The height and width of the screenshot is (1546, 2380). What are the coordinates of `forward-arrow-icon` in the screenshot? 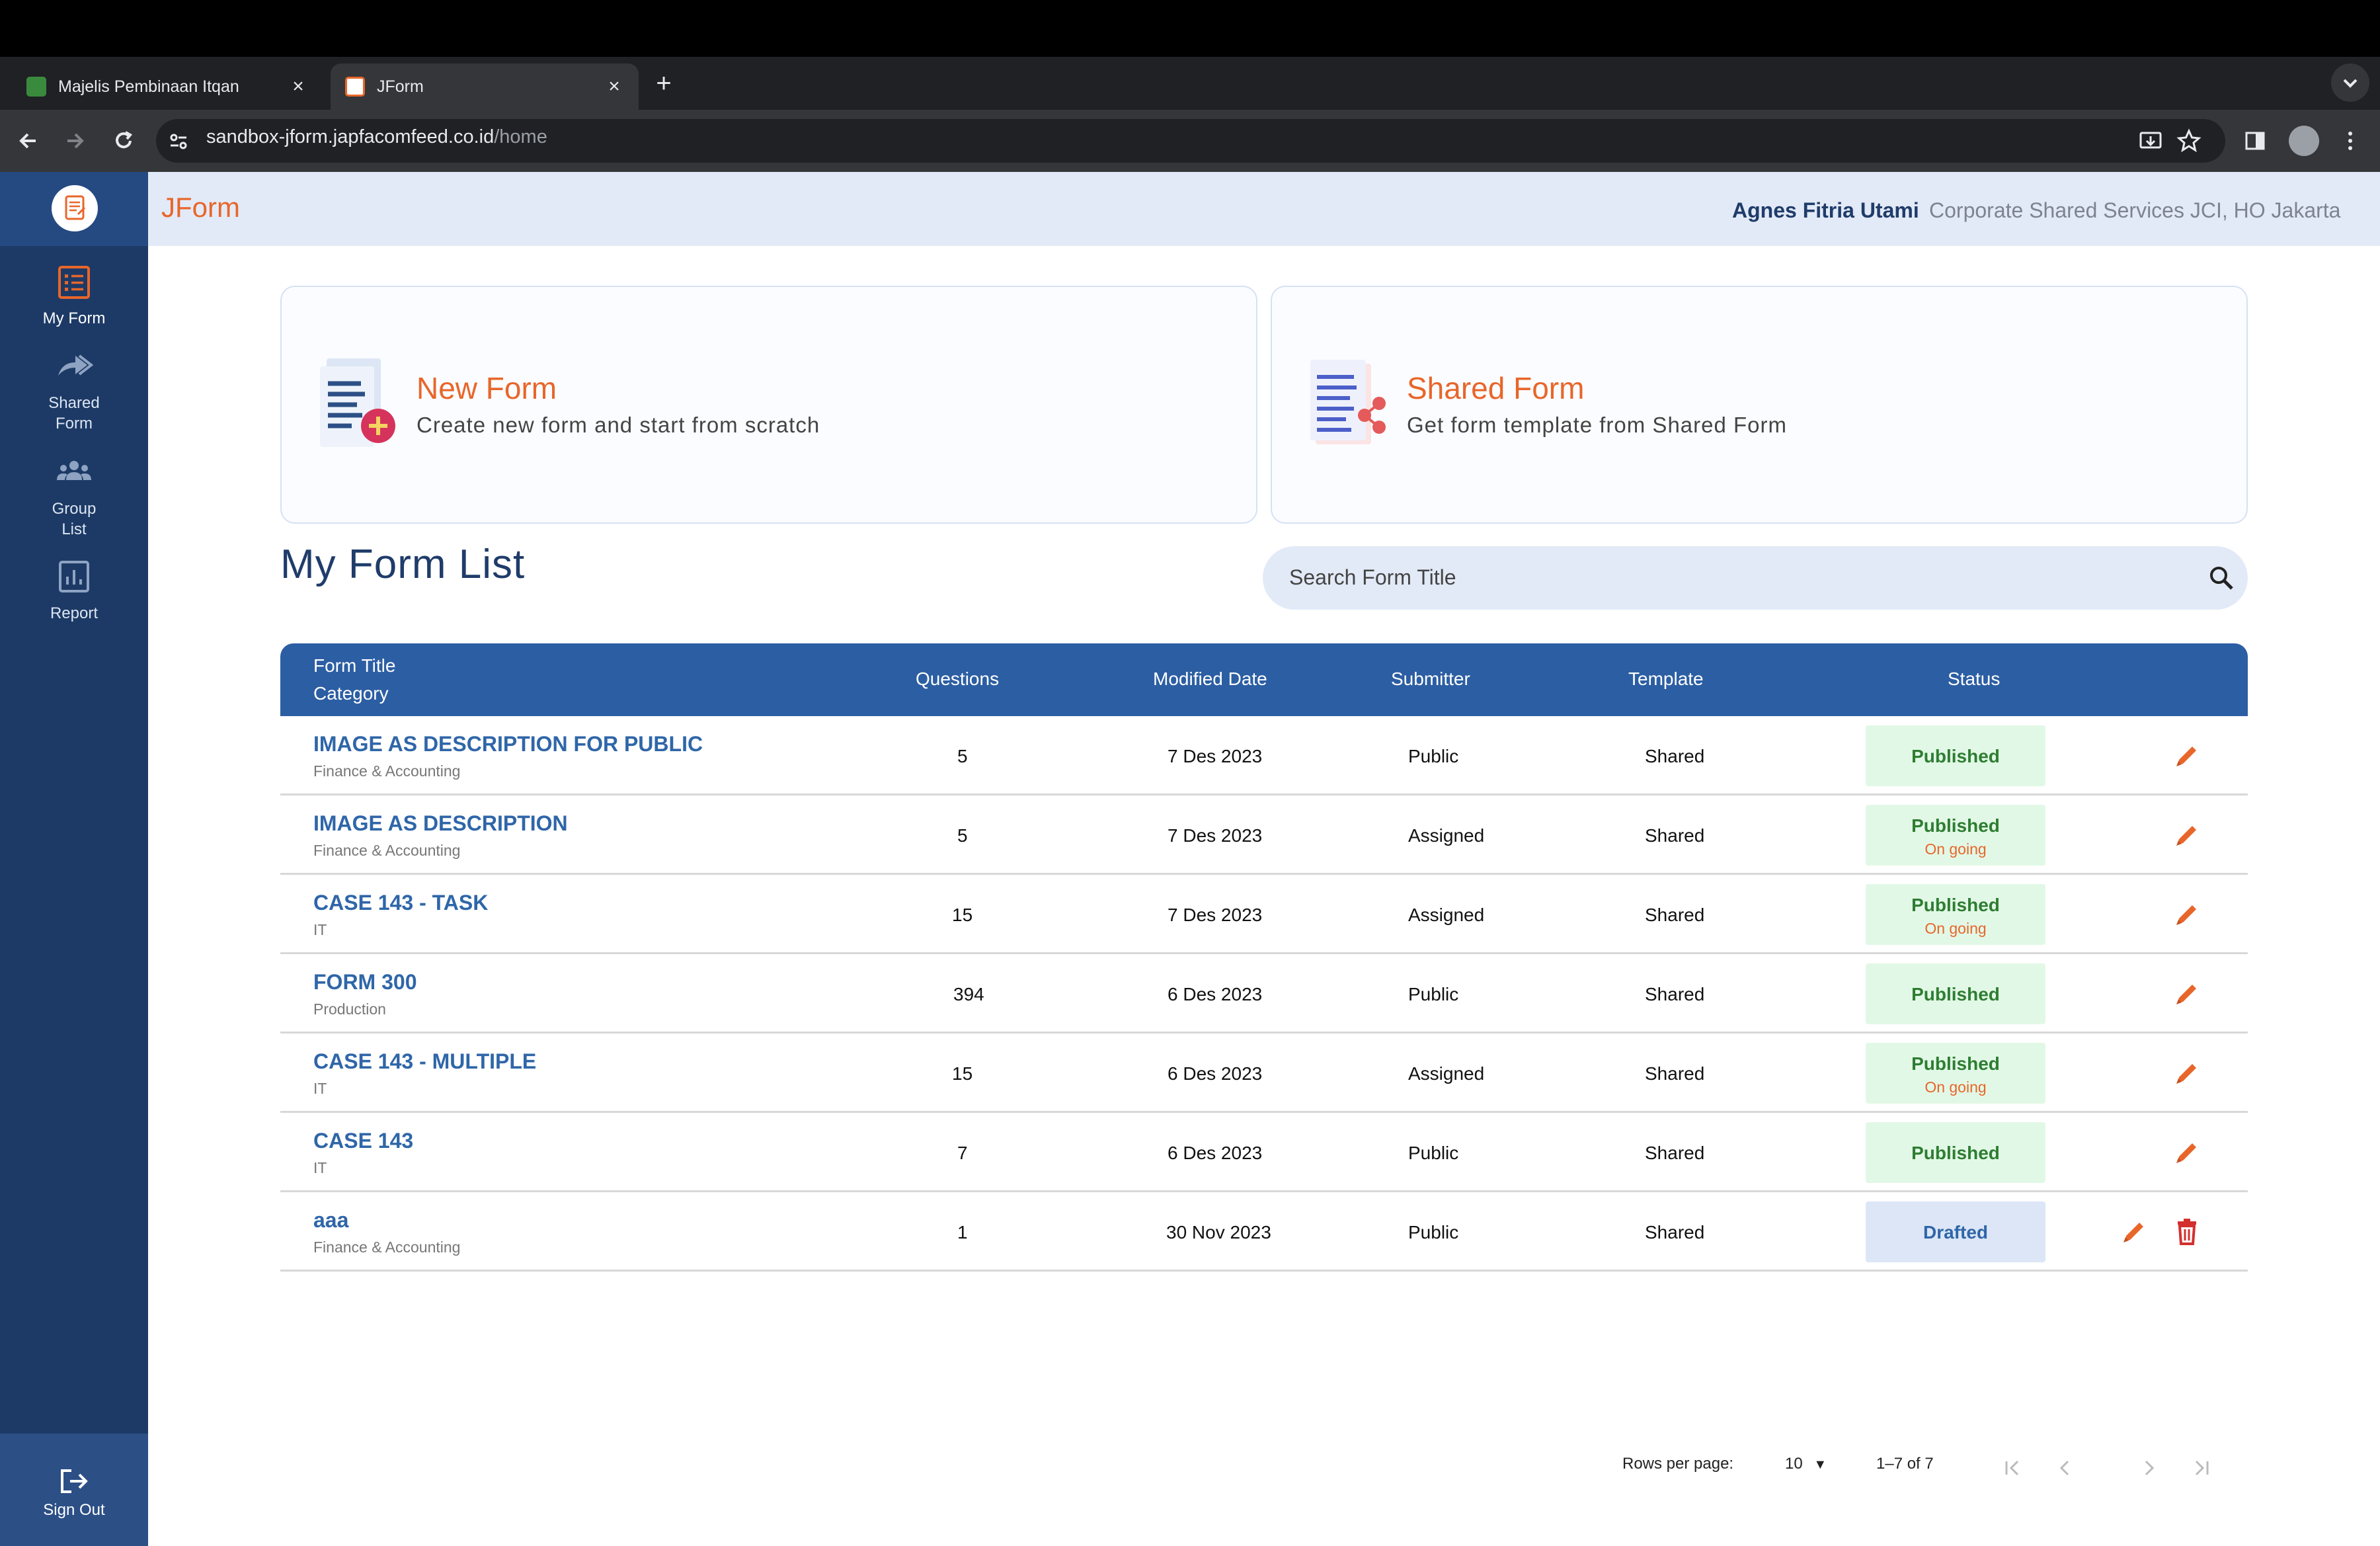 It's located at (74, 140).